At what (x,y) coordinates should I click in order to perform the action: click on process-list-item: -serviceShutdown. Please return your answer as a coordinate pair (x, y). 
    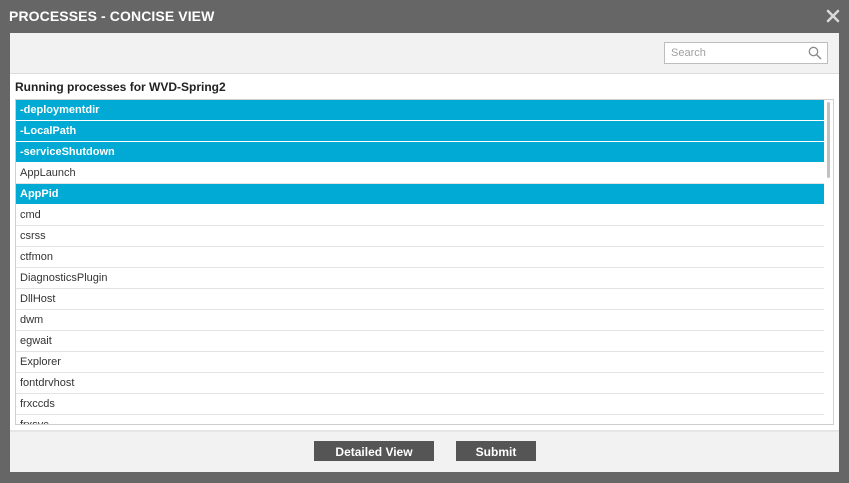
    Looking at the image, I should click on (420, 152).